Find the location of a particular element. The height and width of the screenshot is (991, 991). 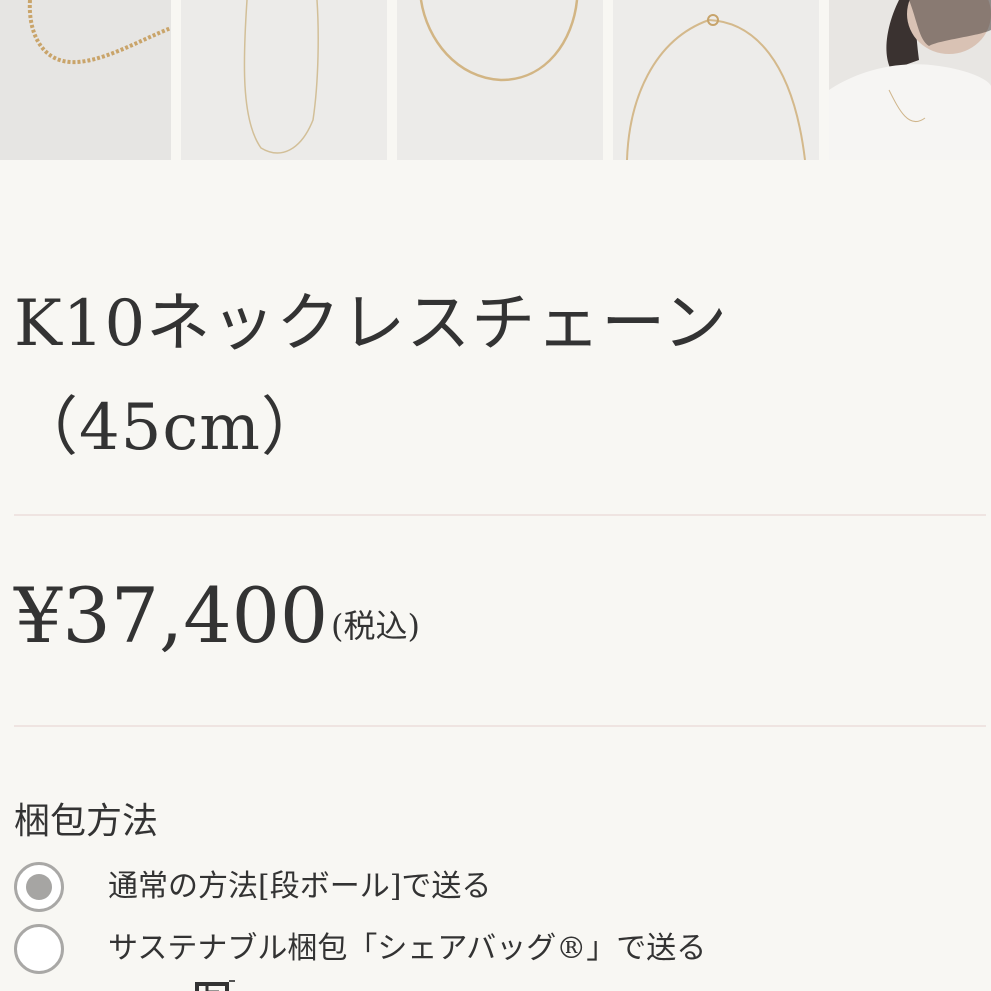

thumbnail-model-wearing is located at coordinates (910, 80).